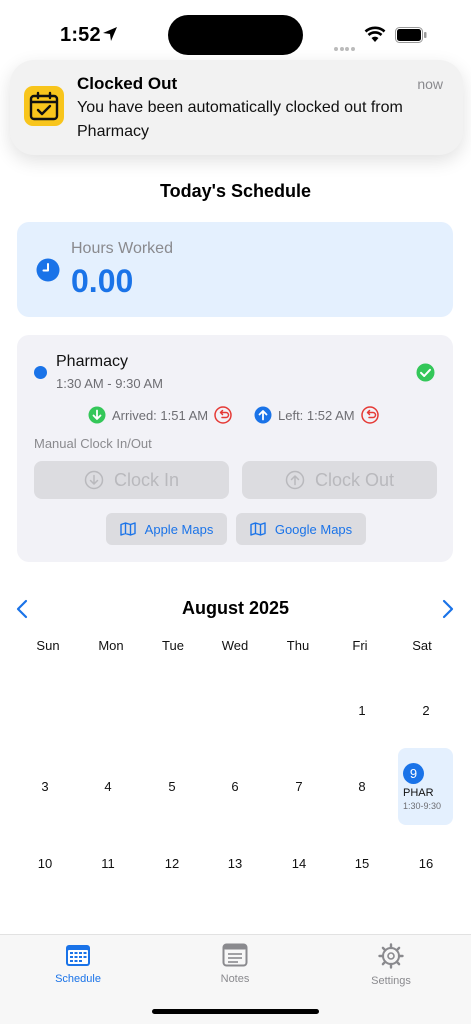  Describe the element at coordinates (430, 84) in the screenshot. I see `notification-time: now` at that location.